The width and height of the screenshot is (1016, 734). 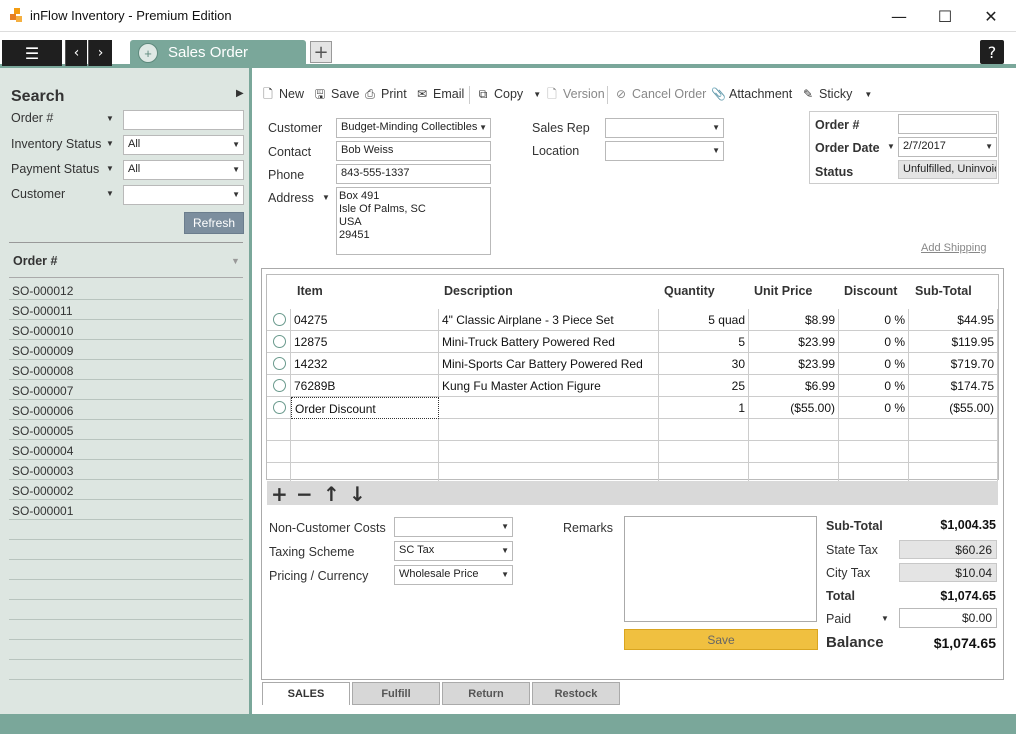 I want to click on payment-status-select: All ▼, so click(x=183, y=170).